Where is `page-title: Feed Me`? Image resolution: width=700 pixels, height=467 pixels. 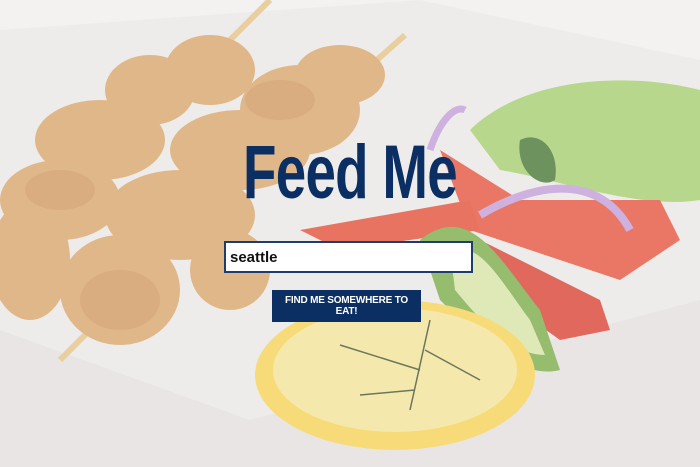
page-title: Feed Me is located at coordinates (350, 172).